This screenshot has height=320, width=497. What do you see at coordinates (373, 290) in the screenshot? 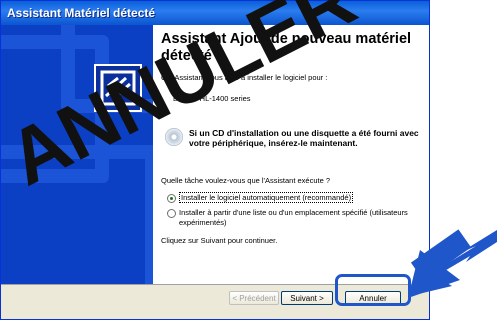
I see `cancel-highlight-box` at bounding box center [373, 290].